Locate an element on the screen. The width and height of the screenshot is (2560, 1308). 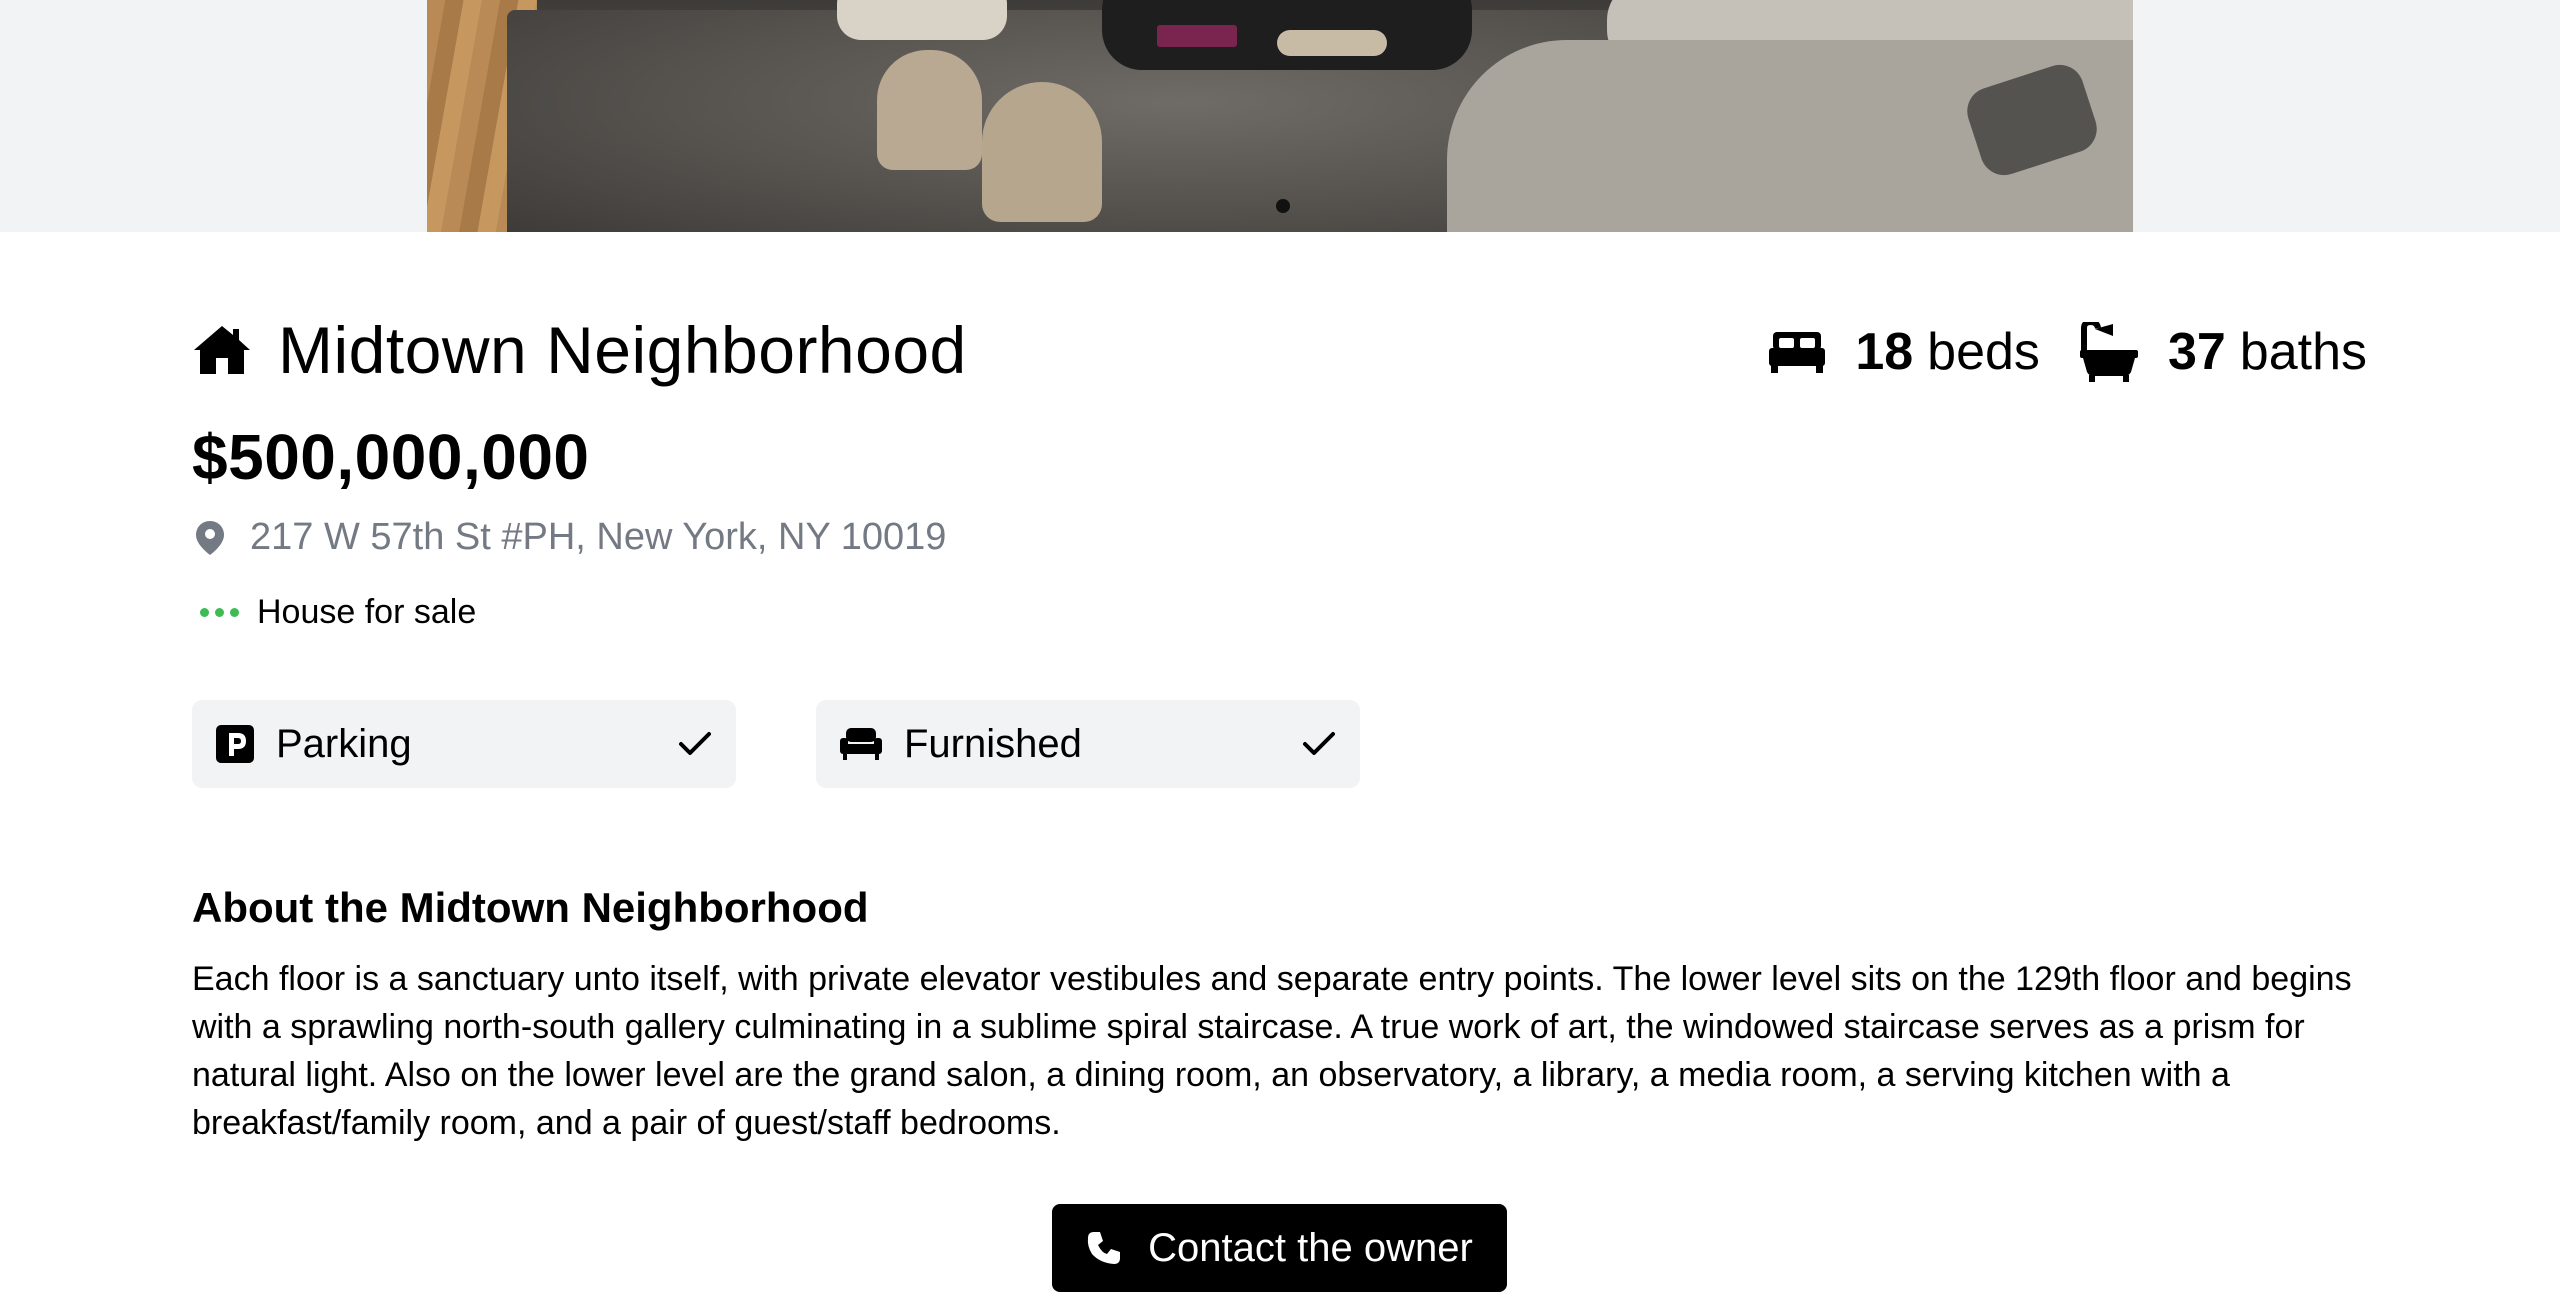
listing-status: House for sale is located at coordinates (338, 612).